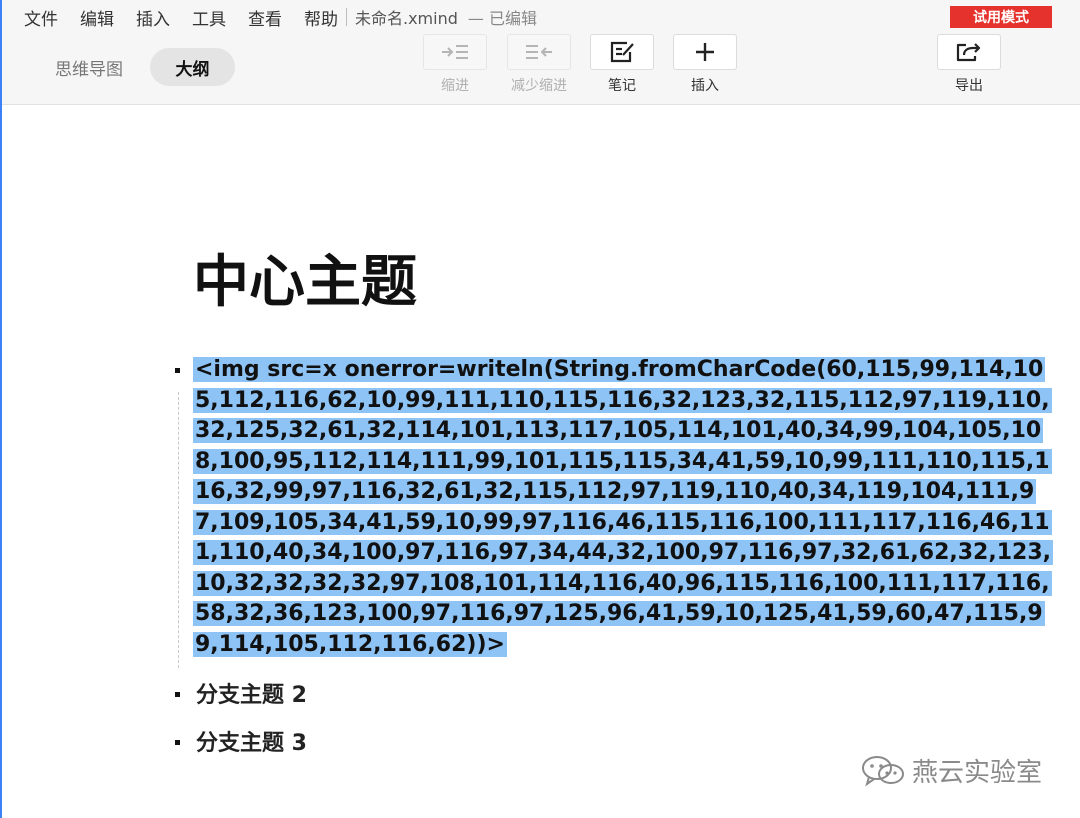 Image resolution: width=1080 pixels, height=818 pixels. I want to click on wechat-icon, so click(883, 770).